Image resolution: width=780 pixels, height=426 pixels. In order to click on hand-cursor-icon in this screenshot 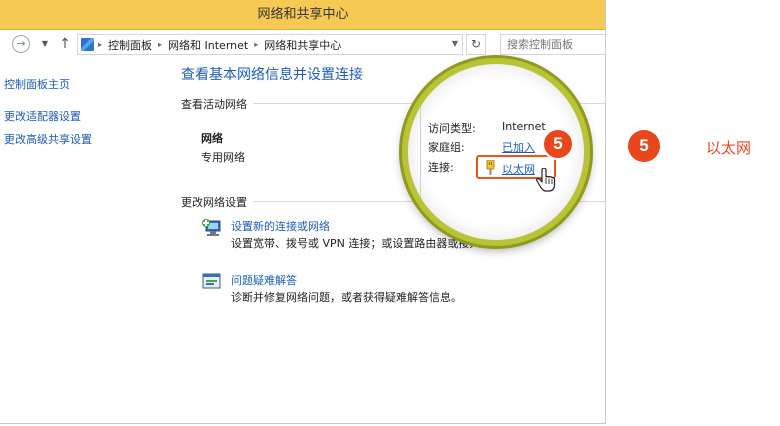, I will do `click(546, 180)`.